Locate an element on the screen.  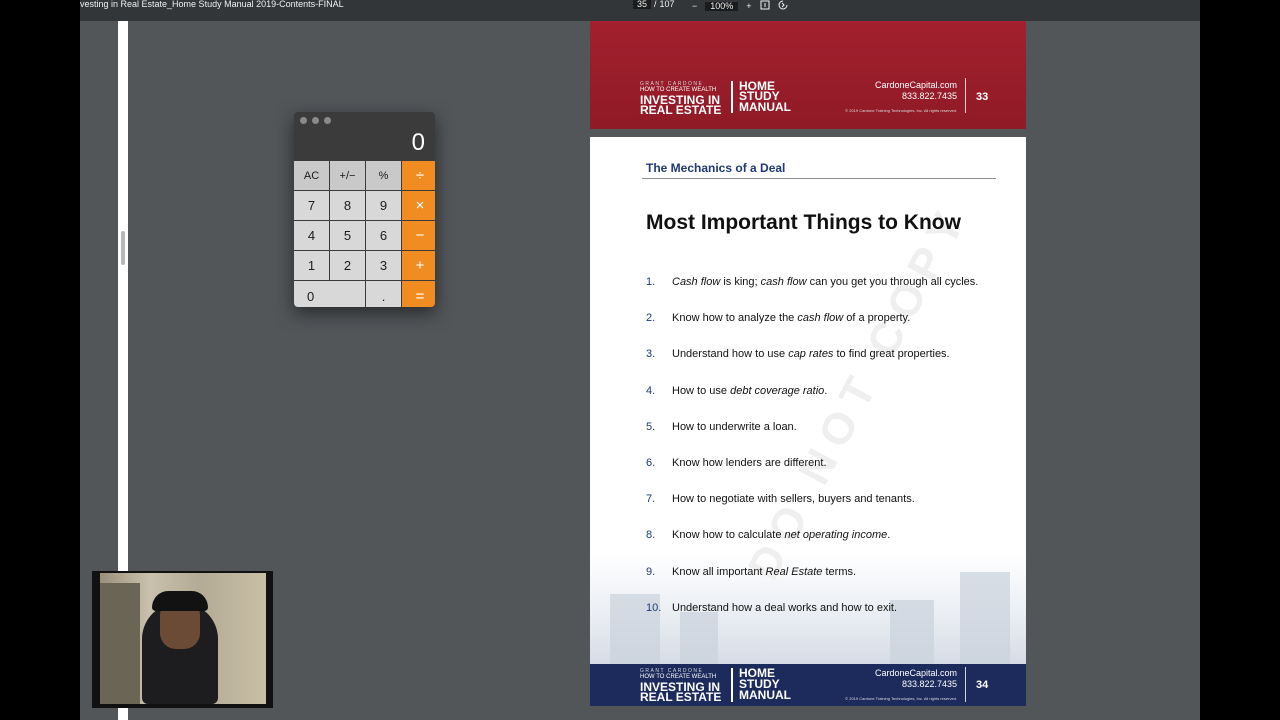
emphasis-term: cap rates is located at coordinates (811, 354).